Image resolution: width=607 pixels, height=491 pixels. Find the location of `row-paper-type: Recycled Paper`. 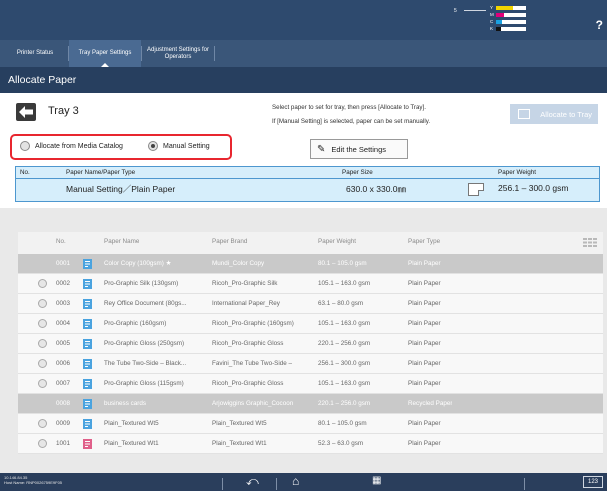

row-paper-type: Recycled Paper is located at coordinates (430, 403).